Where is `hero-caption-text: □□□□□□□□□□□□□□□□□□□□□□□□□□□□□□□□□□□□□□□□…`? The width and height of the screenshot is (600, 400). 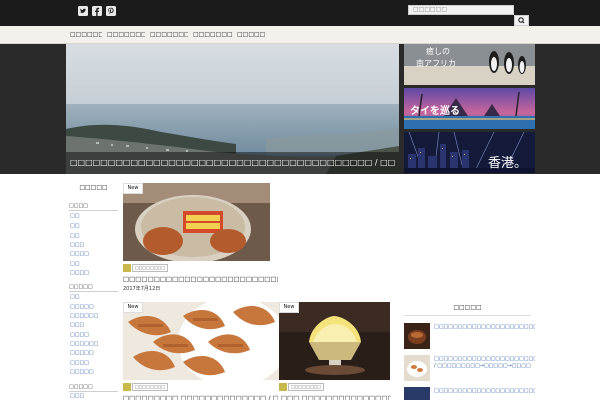 hero-caption-text: □□□□□□□□□□□□□□□□□□□□□□□□□□□□□□□□□□□□□□□□… is located at coordinates (232, 163).